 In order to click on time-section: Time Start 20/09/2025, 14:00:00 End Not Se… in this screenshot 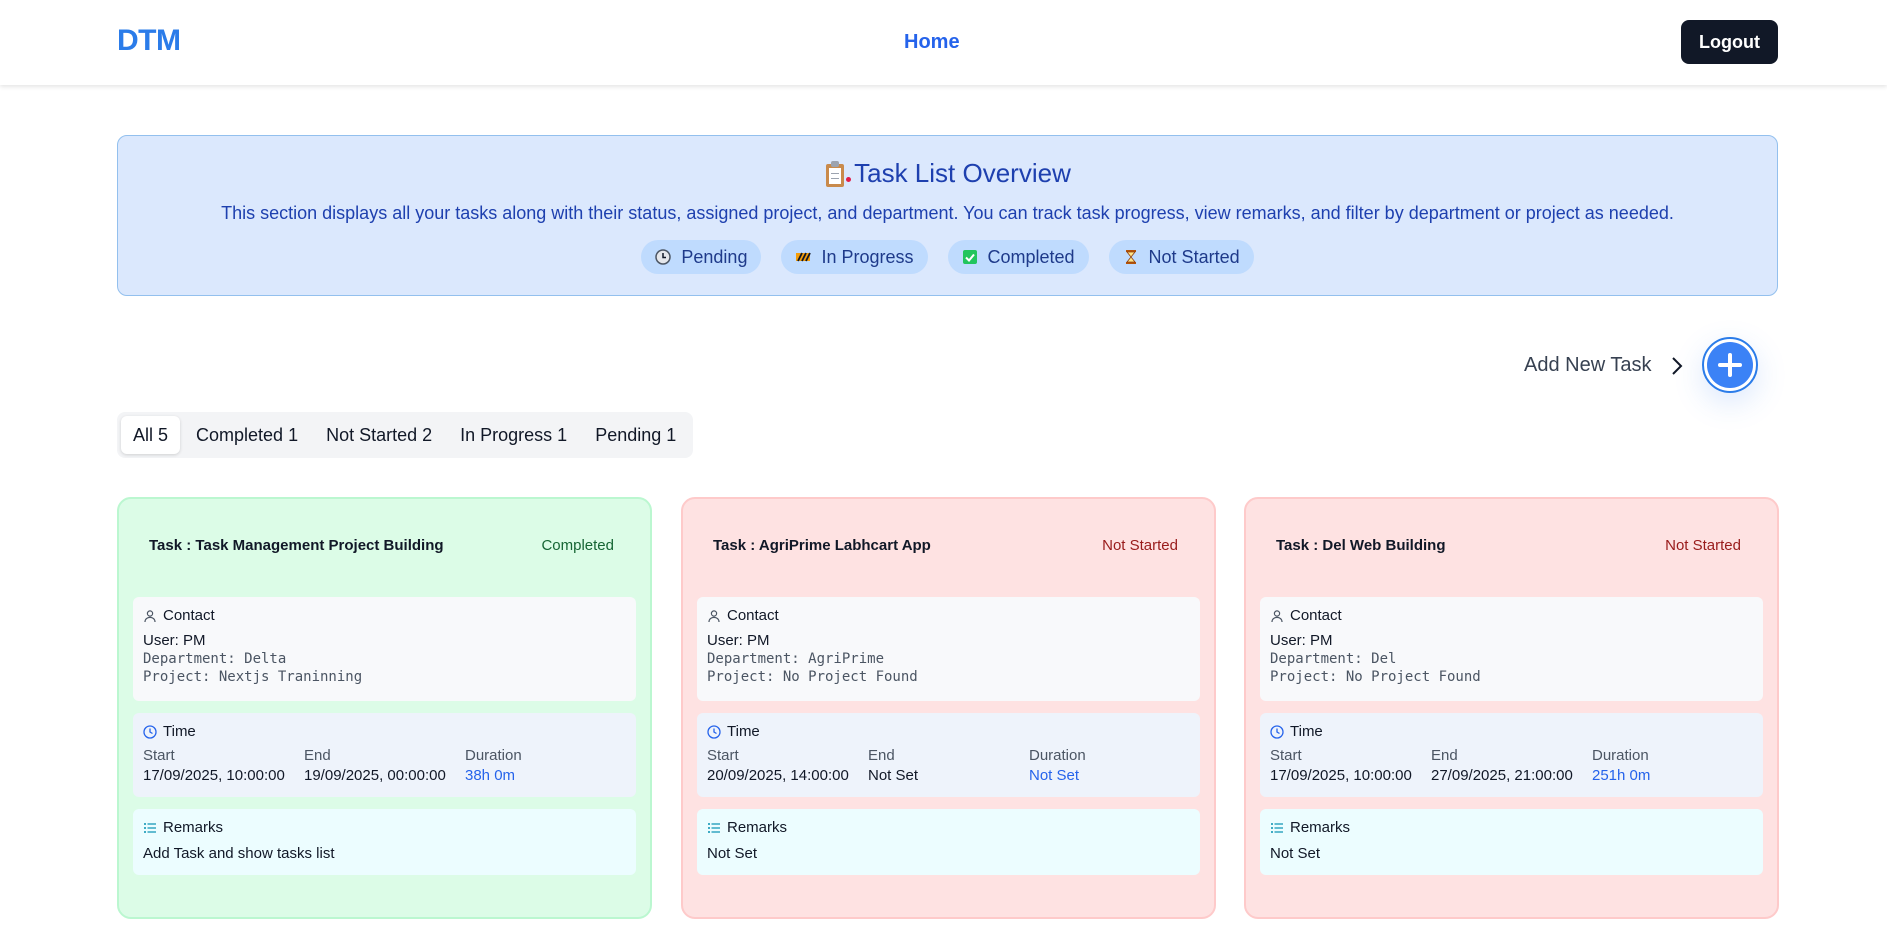, I will do `click(948, 755)`.